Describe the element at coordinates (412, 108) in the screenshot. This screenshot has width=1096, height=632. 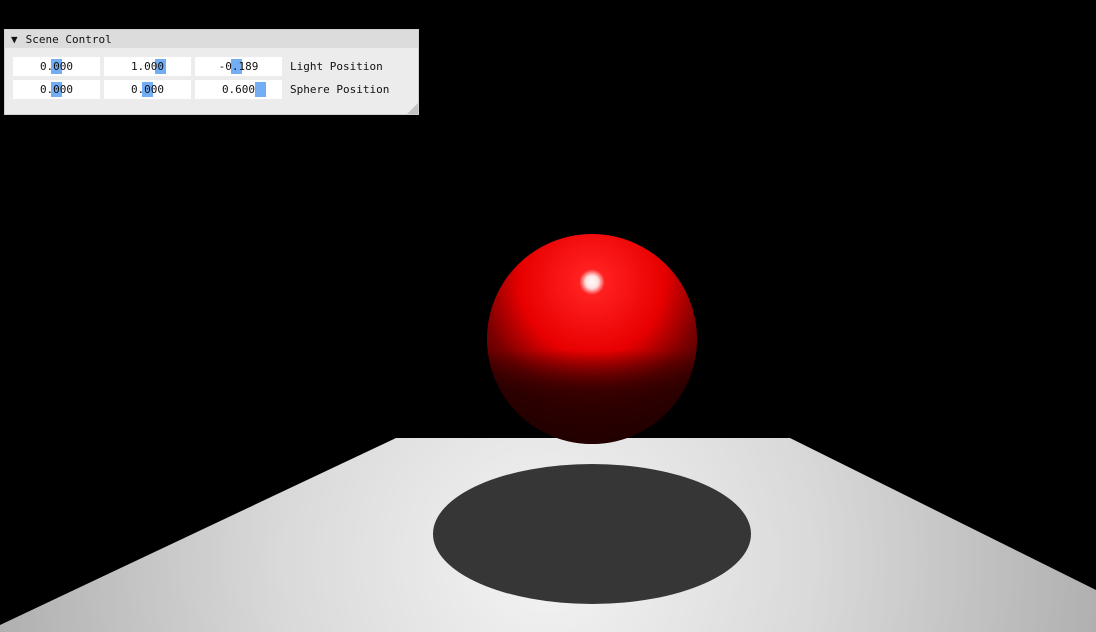
I see `resize-grip-icon` at that location.